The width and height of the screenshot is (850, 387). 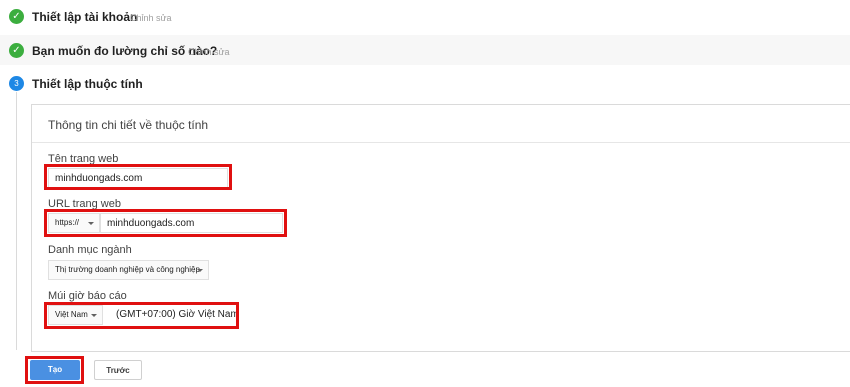 What do you see at coordinates (441, 124) in the screenshot?
I see `card-header: Thông tin chi tiết về thuộc tính` at bounding box center [441, 124].